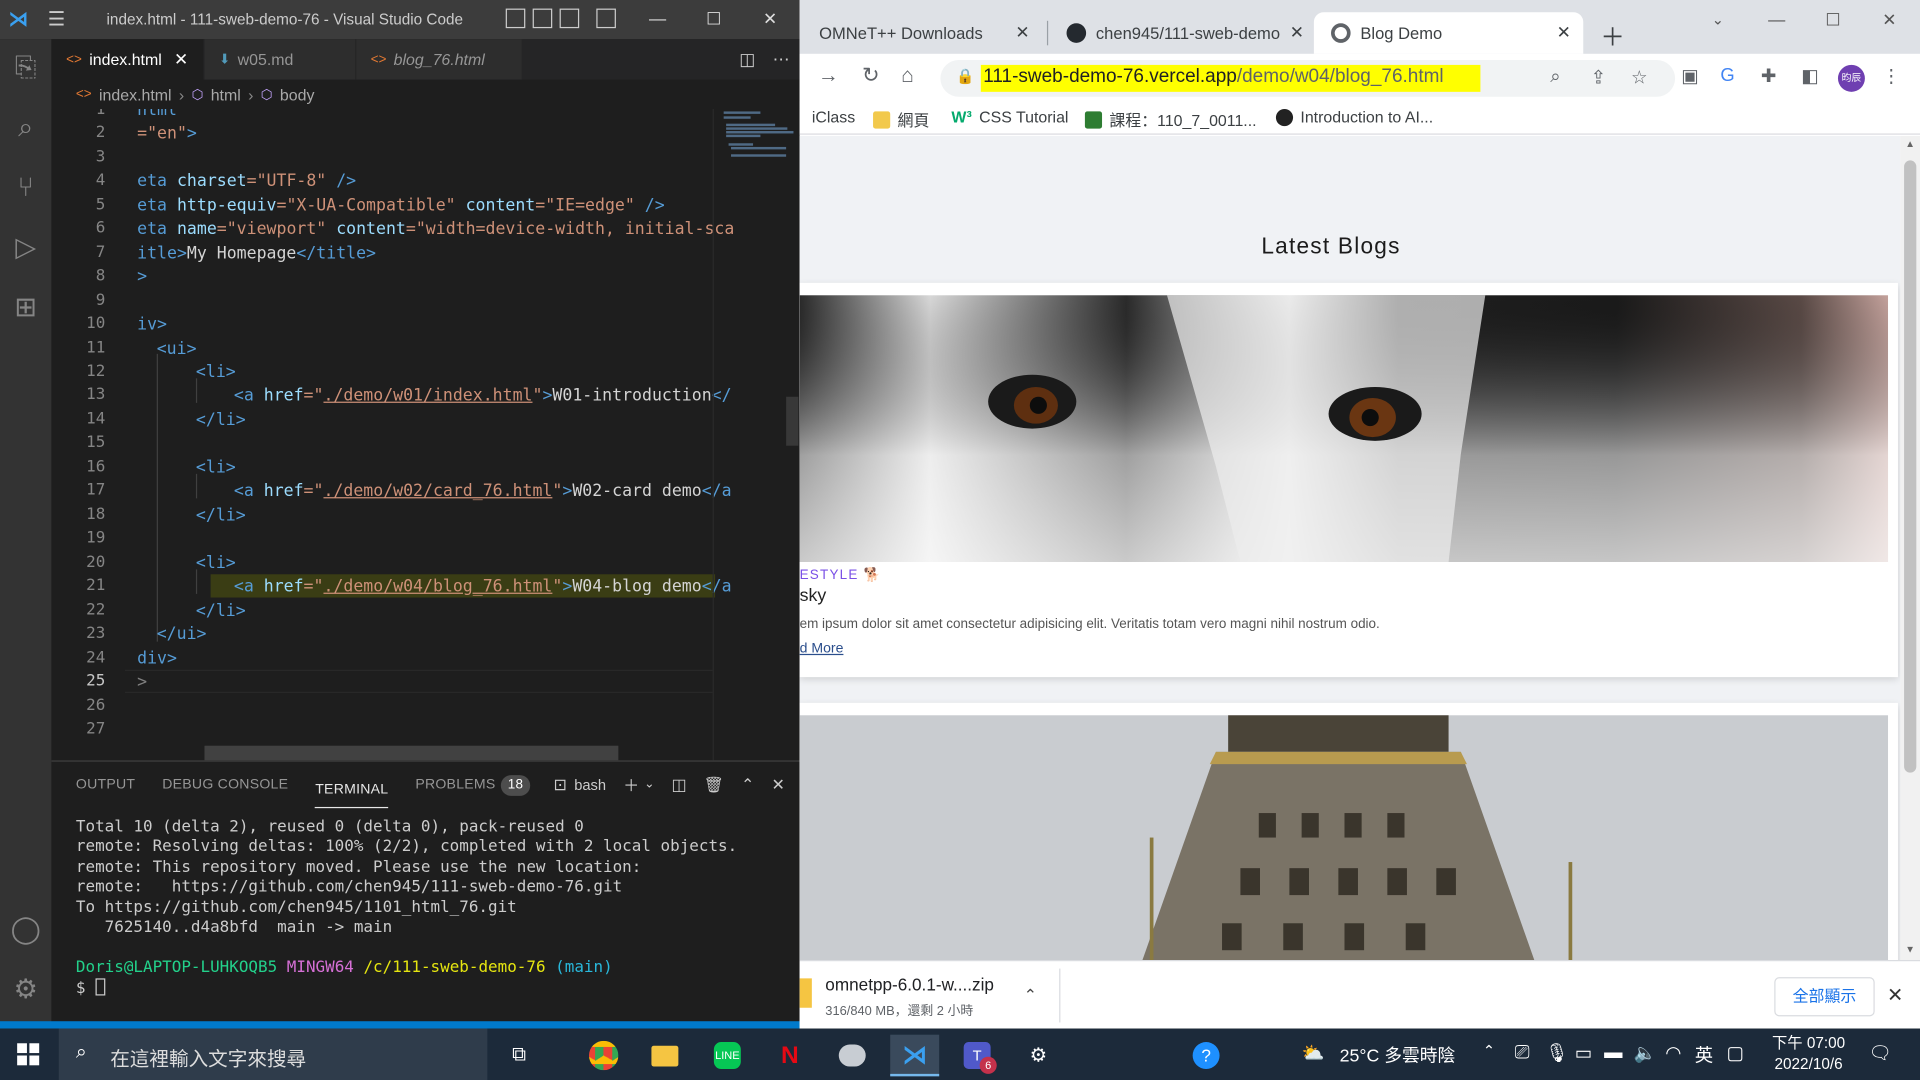 The width and height of the screenshot is (1920, 1080). I want to click on scroll-thumb, so click(1910, 466).